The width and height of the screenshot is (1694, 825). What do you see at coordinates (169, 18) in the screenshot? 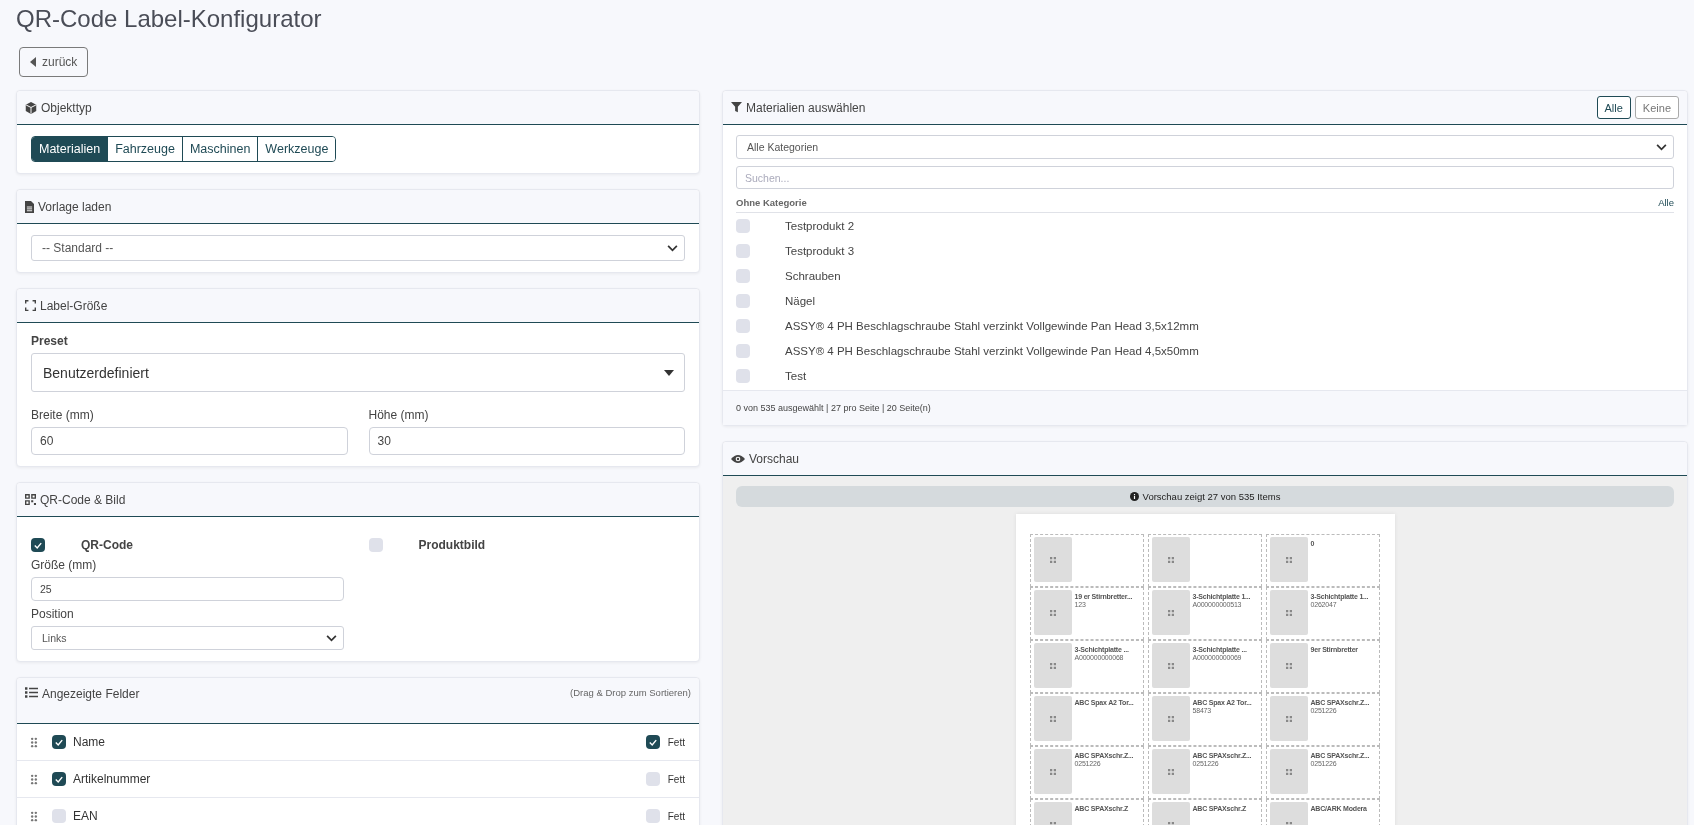
I see `page-title: QR-Code Label-Konfigurator` at bounding box center [169, 18].